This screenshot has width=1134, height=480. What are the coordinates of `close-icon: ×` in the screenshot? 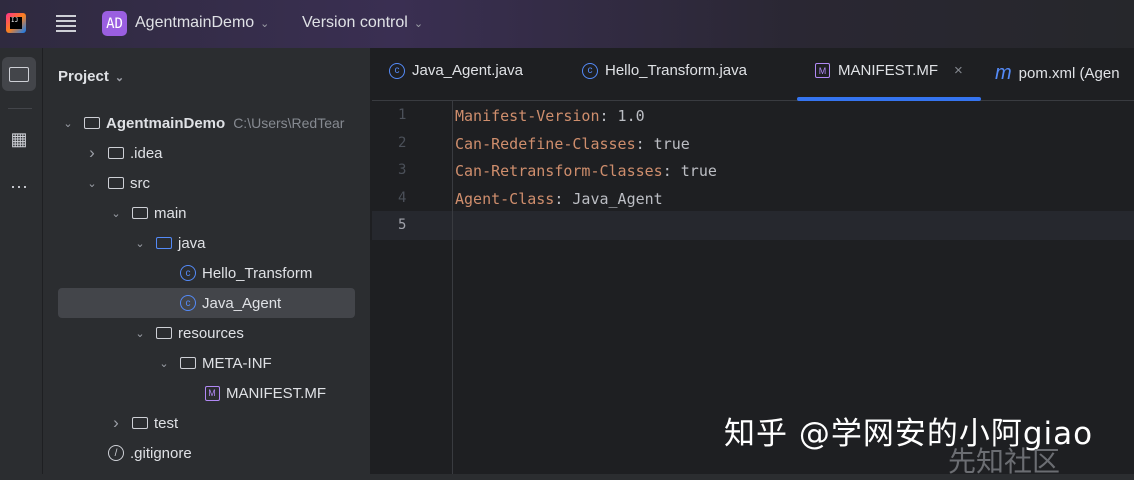 It's located at (958, 70).